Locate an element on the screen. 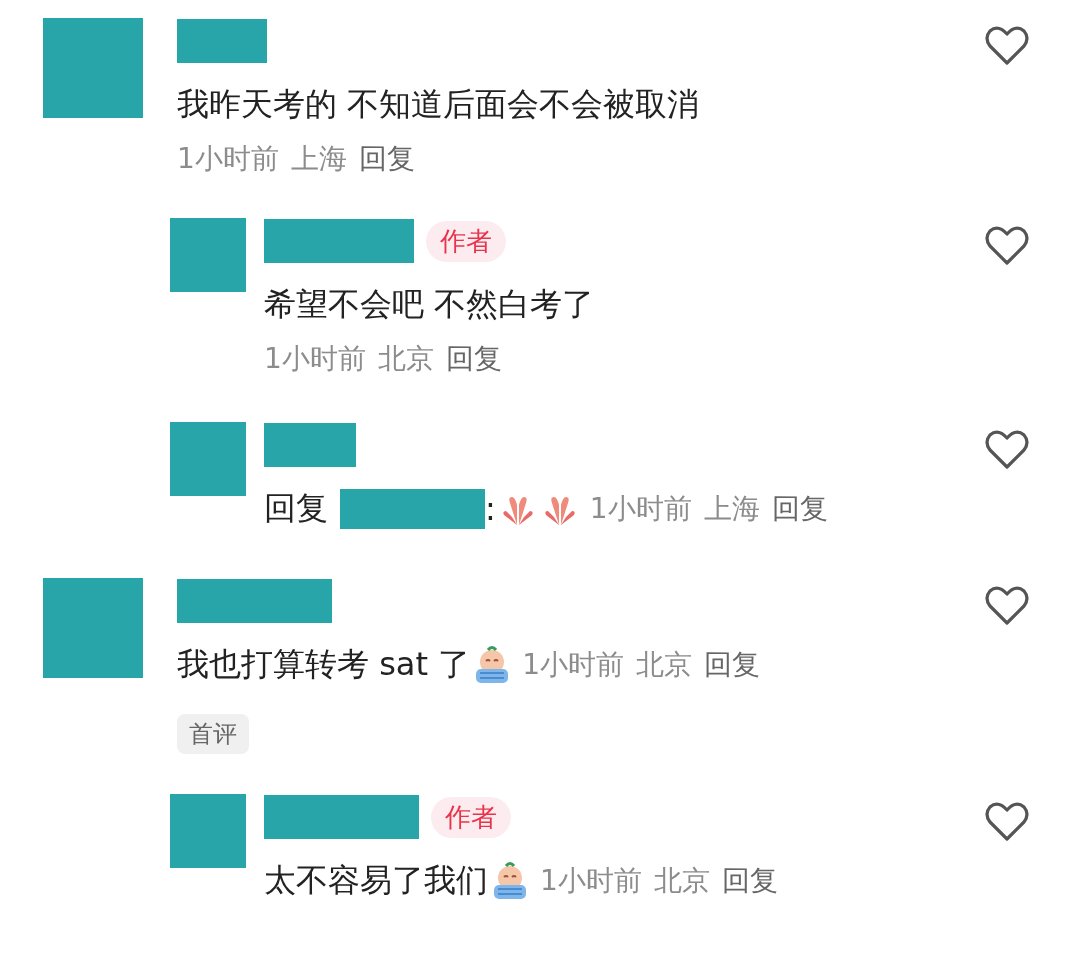 This screenshot has width=1080, height=979. first-comment-tag: 首评 is located at coordinates (213, 734).